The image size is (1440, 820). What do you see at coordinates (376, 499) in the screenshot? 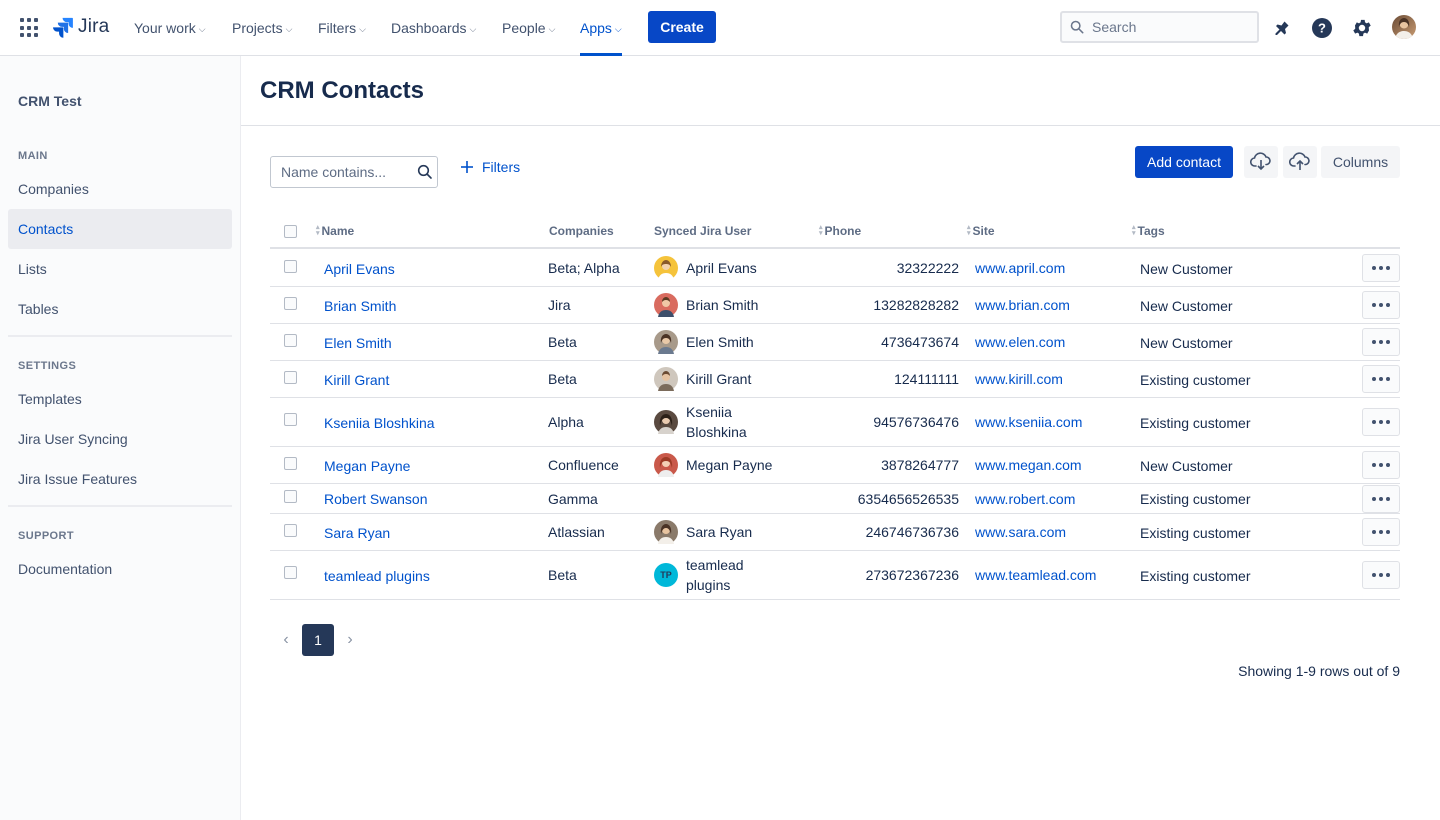
I see `contact-name-link: Robert Swanson` at bounding box center [376, 499].